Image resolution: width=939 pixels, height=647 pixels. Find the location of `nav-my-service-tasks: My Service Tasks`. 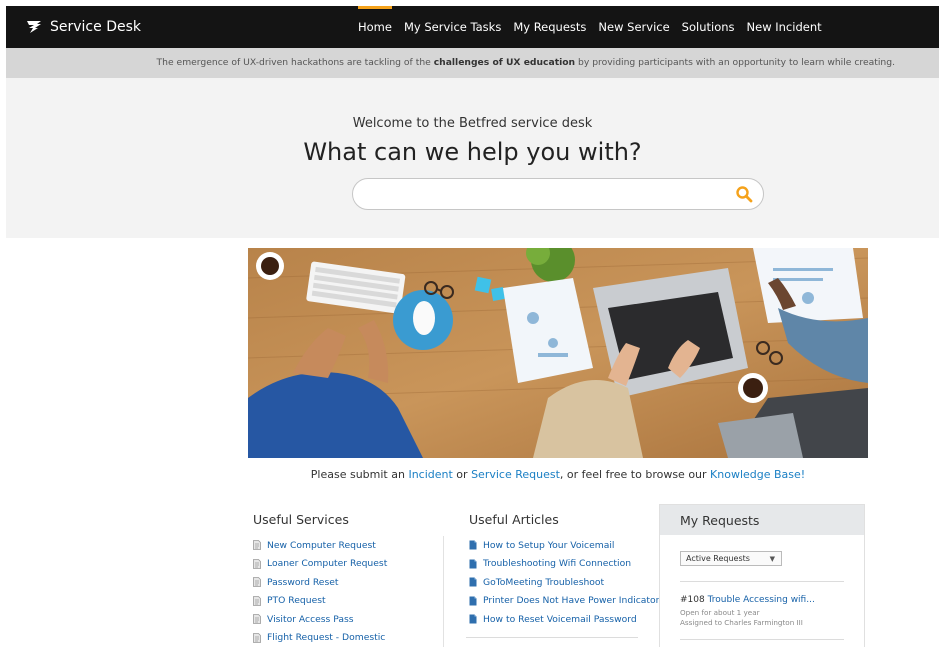

nav-my-service-tasks: My Service Tasks is located at coordinates (452, 27).